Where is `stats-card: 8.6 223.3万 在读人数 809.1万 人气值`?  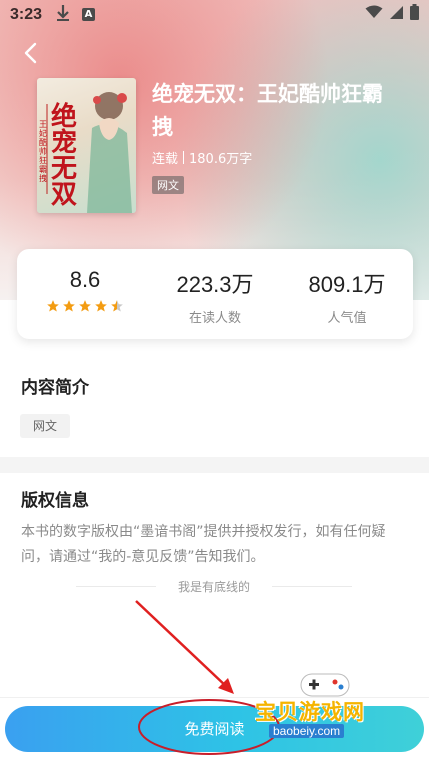
stats-card: 8.6 223.3万 在读人数 809.1万 人气值 is located at coordinates (215, 294).